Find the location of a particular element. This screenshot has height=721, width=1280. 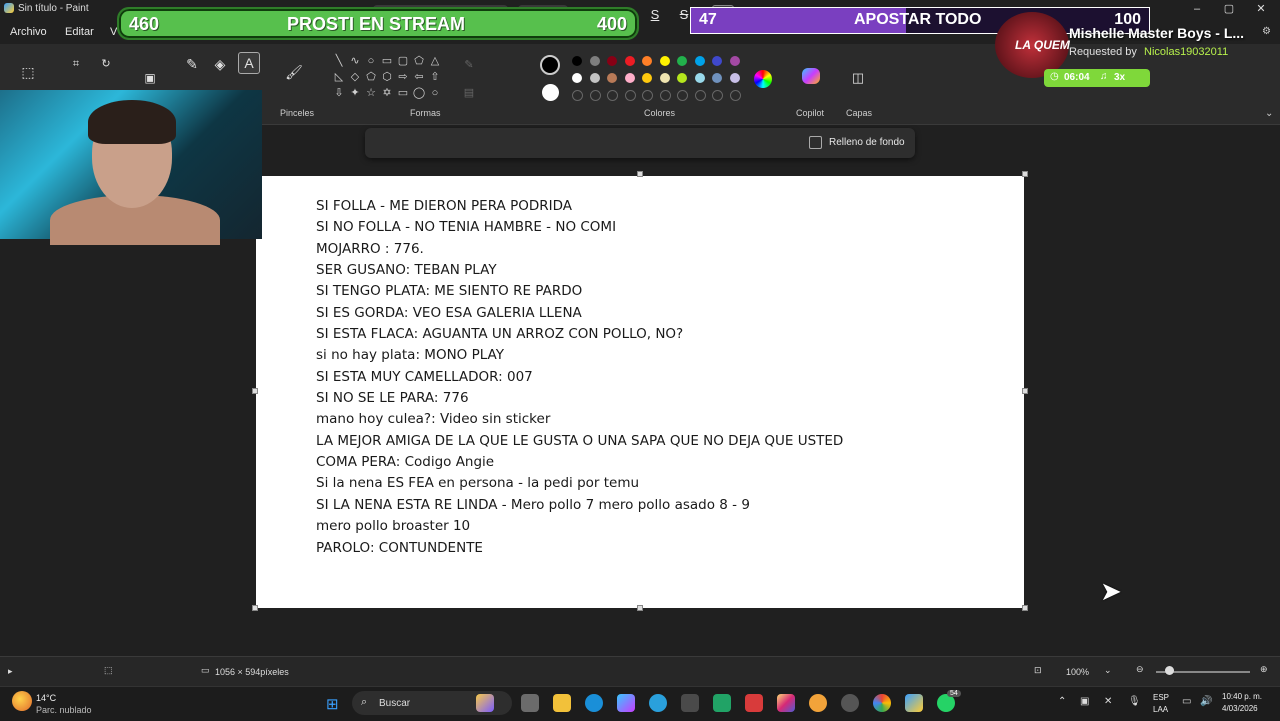

right-triangle-shape-icon: ◺ is located at coordinates (339, 77).